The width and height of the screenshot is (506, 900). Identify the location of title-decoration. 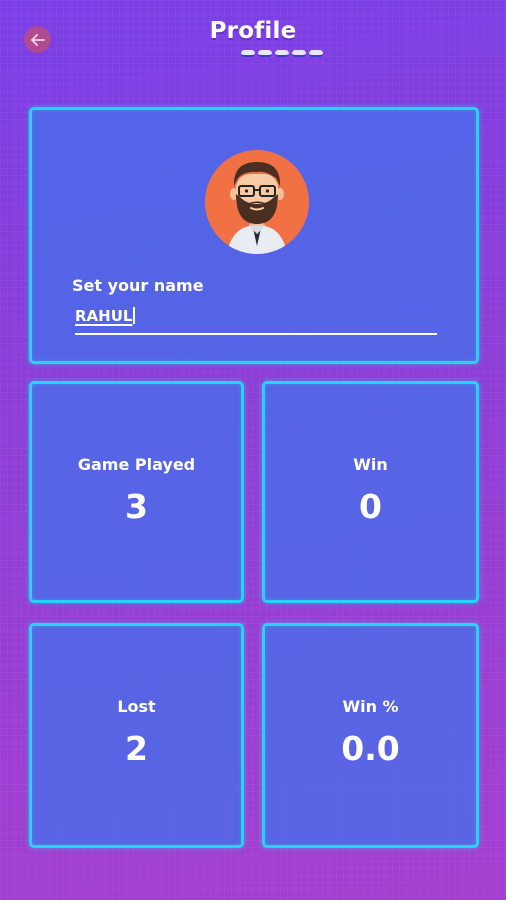
(282, 53).